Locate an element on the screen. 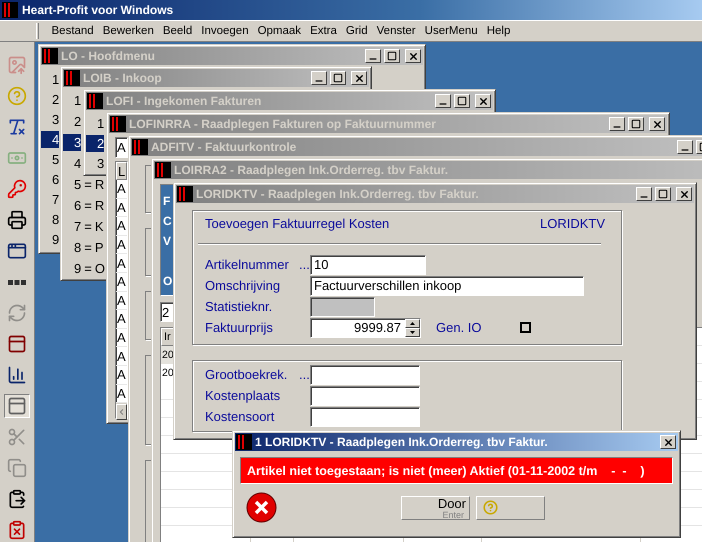 This screenshot has width=702, height=542. field-label: Omschrijving is located at coordinates (242, 285).